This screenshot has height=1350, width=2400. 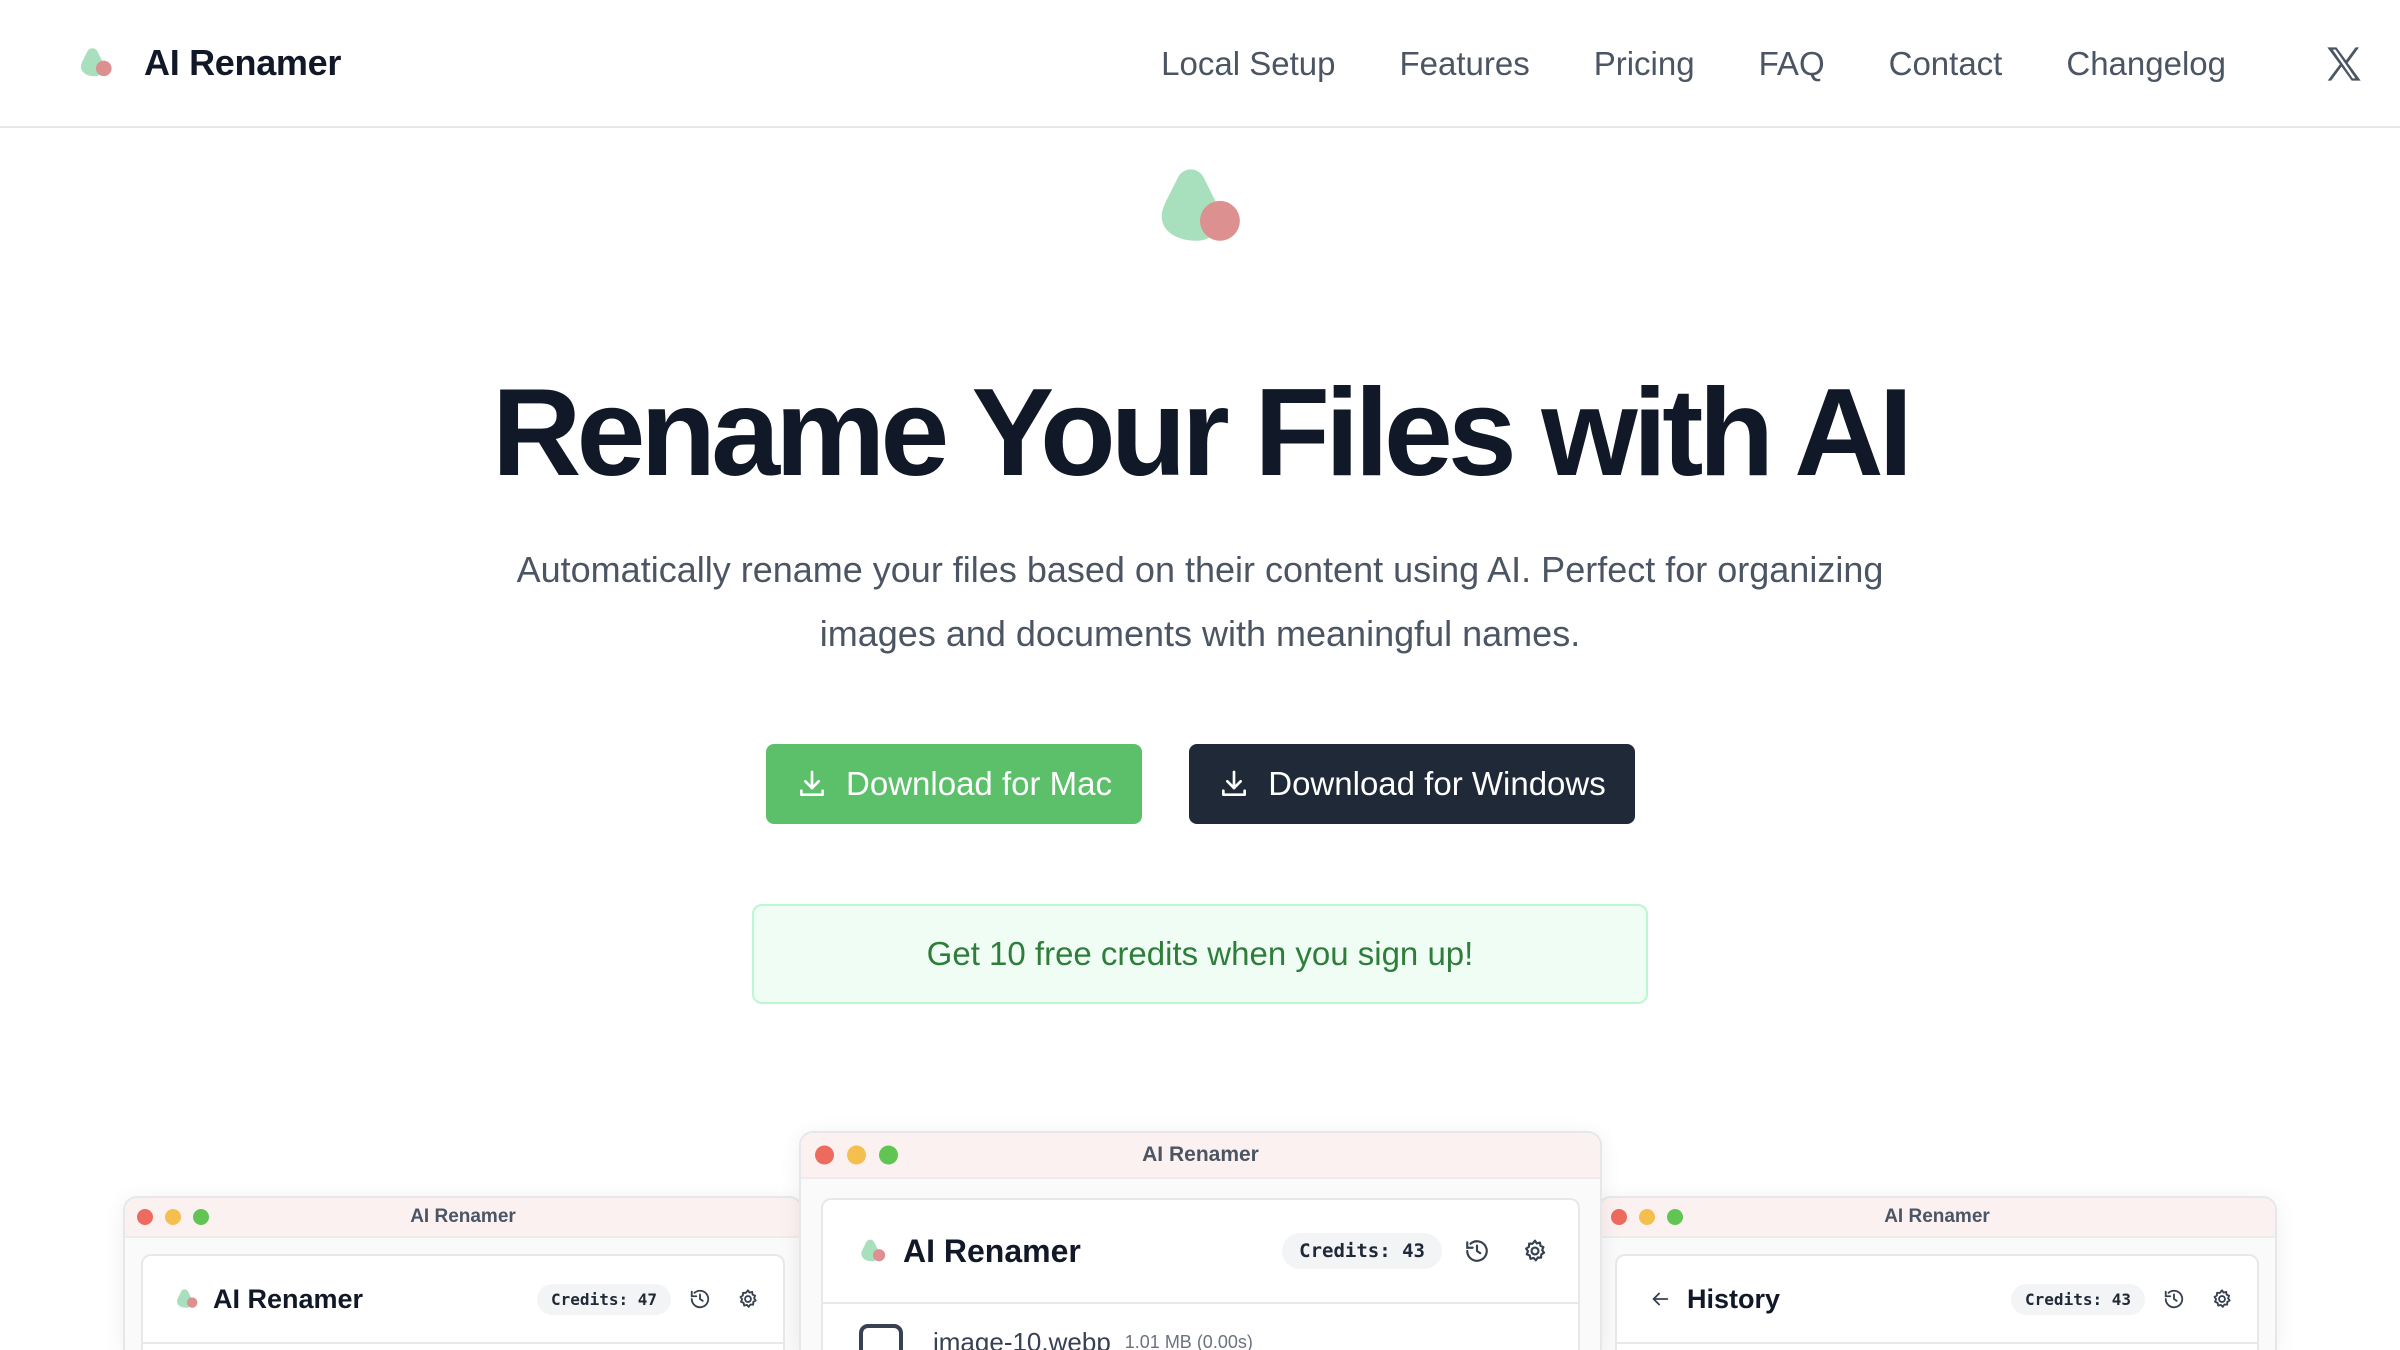 I want to click on app-window-left: AI Renamer AI Renamer Credits: 47, so click(x=463, y=1273).